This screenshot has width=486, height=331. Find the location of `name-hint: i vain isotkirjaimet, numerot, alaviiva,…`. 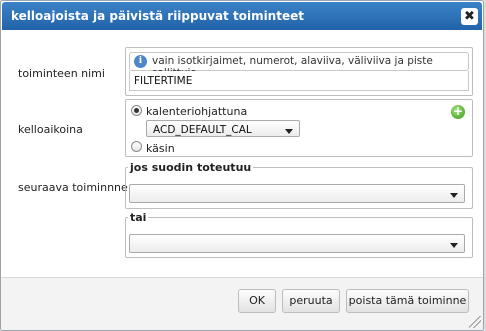

name-hint: i vain isotkirjaimet, numerot, alaviiva,… is located at coordinates (299, 65).